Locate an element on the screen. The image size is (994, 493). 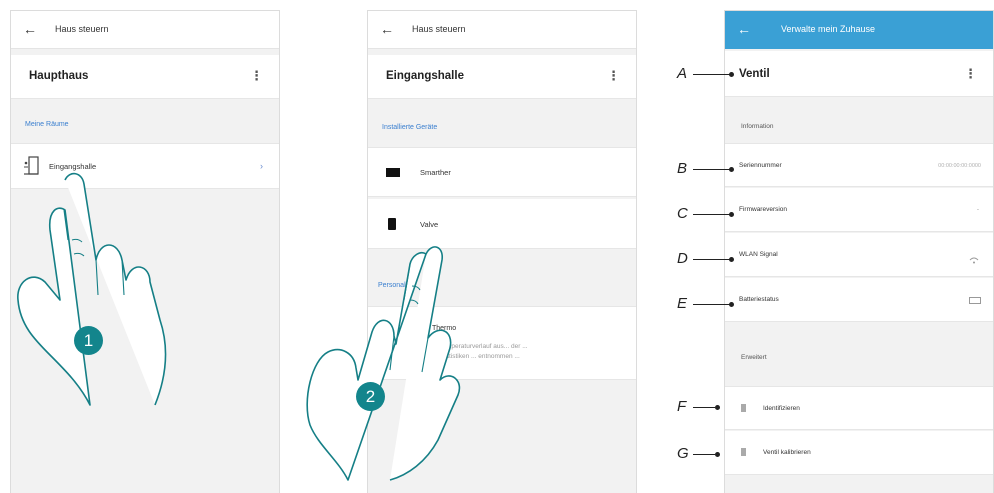
callout-a: A is located at coordinates (706, 73).